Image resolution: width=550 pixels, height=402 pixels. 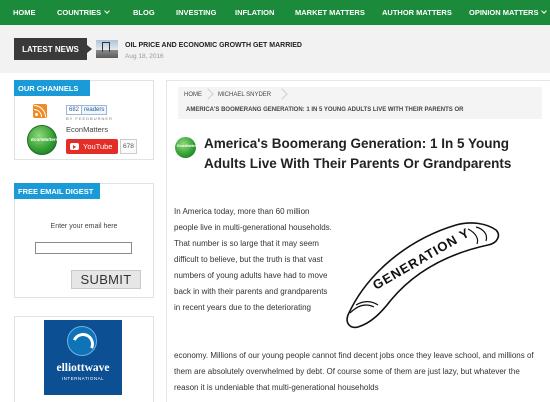 What do you see at coordinates (57, 191) in the screenshot?
I see `email-digest-heading: FREE EMAIL DIGEST` at bounding box center [57, 191].